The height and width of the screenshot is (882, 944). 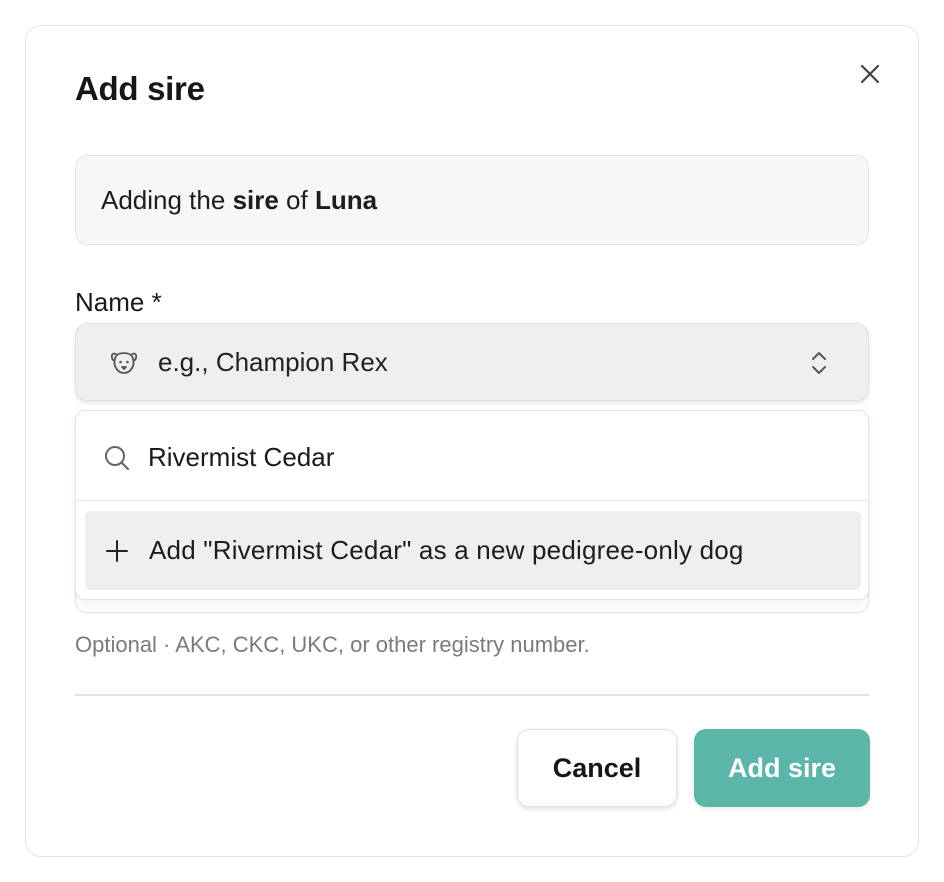 What do you see at coordinates (597, 768) in the screenshot?
I see `cancel-button: Cancel` at bounding box center [597, 768].